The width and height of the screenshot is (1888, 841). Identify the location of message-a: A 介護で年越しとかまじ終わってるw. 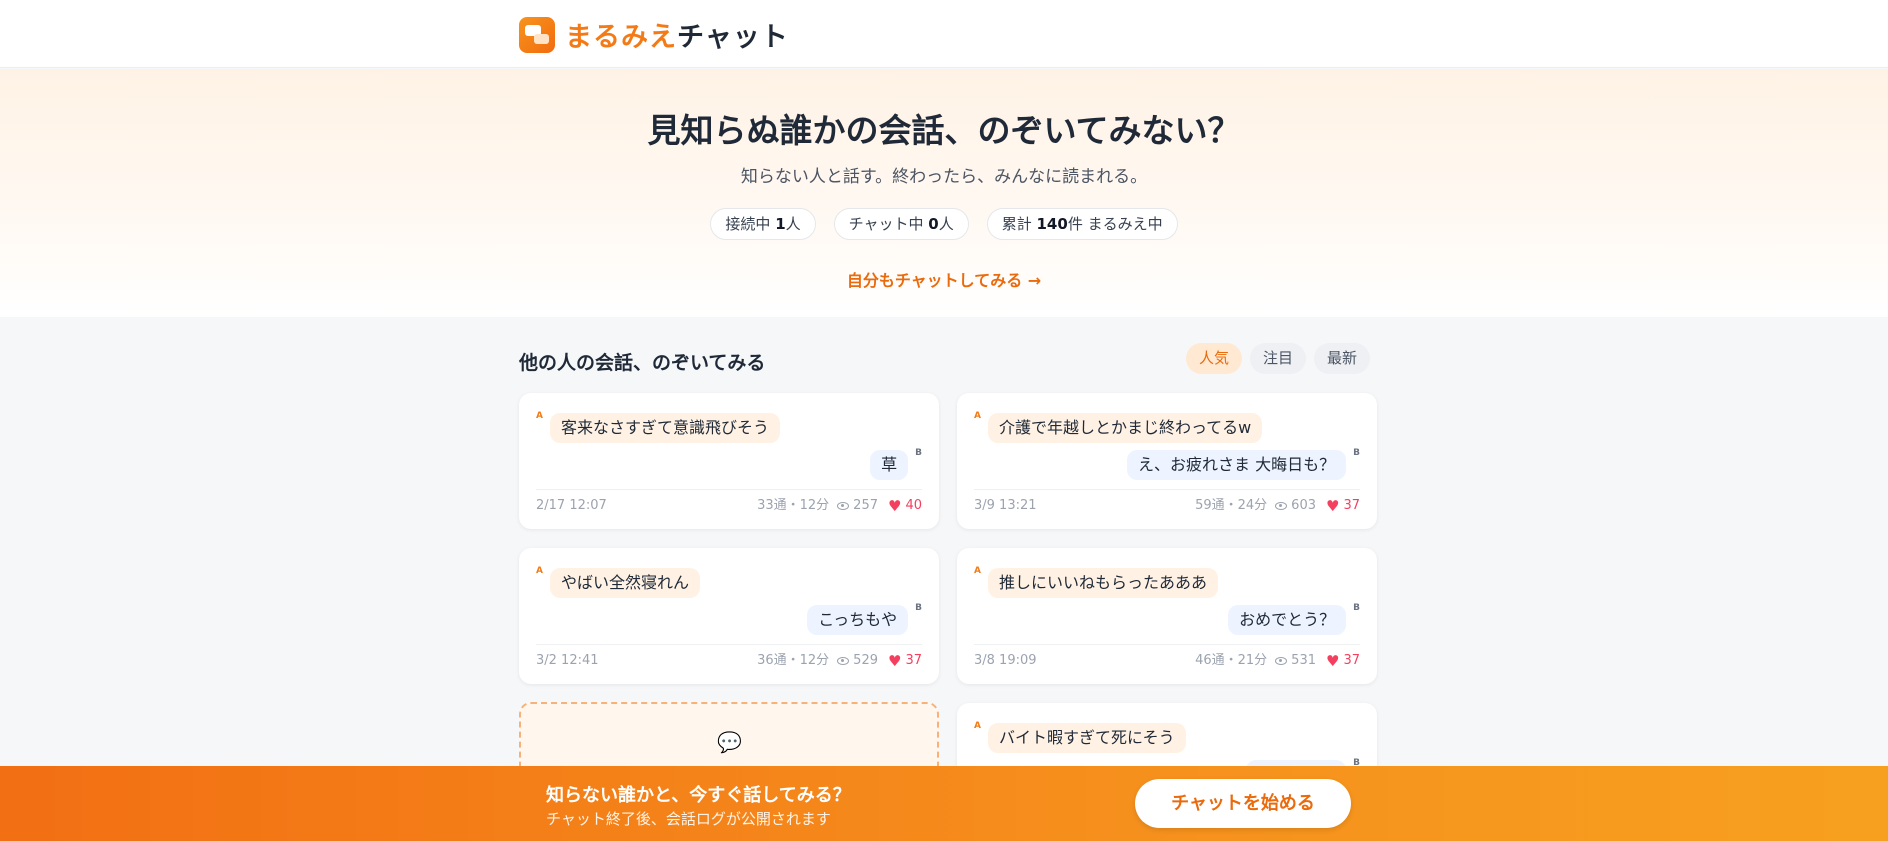
(1118, 427).